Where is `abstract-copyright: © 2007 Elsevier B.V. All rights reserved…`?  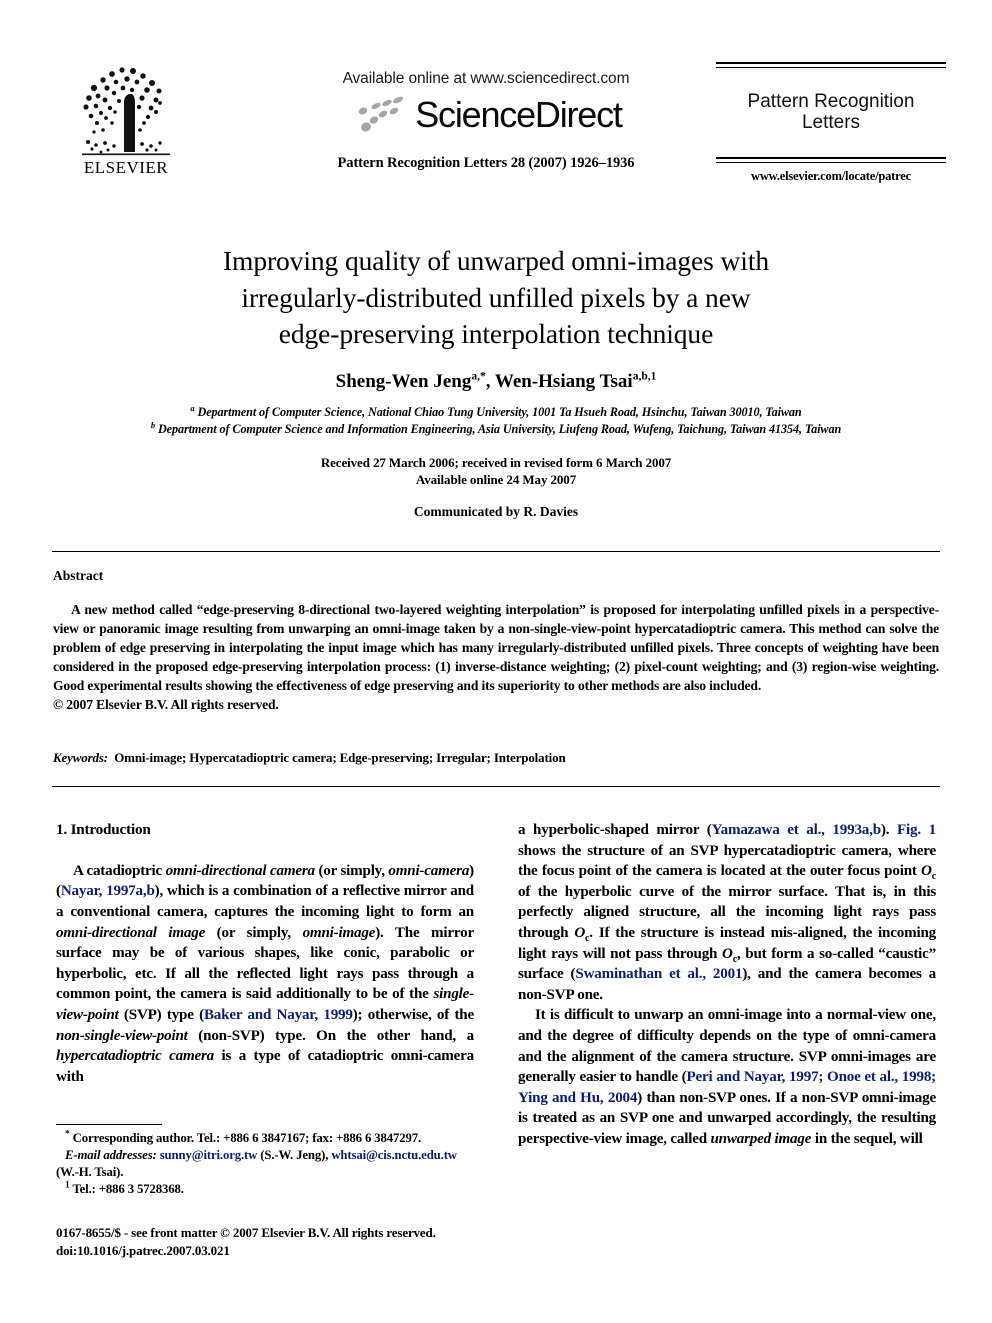
abstract-copyright: © 2007 Elsevier B.V. All rights reserved… is located at coordinates (166, 705).